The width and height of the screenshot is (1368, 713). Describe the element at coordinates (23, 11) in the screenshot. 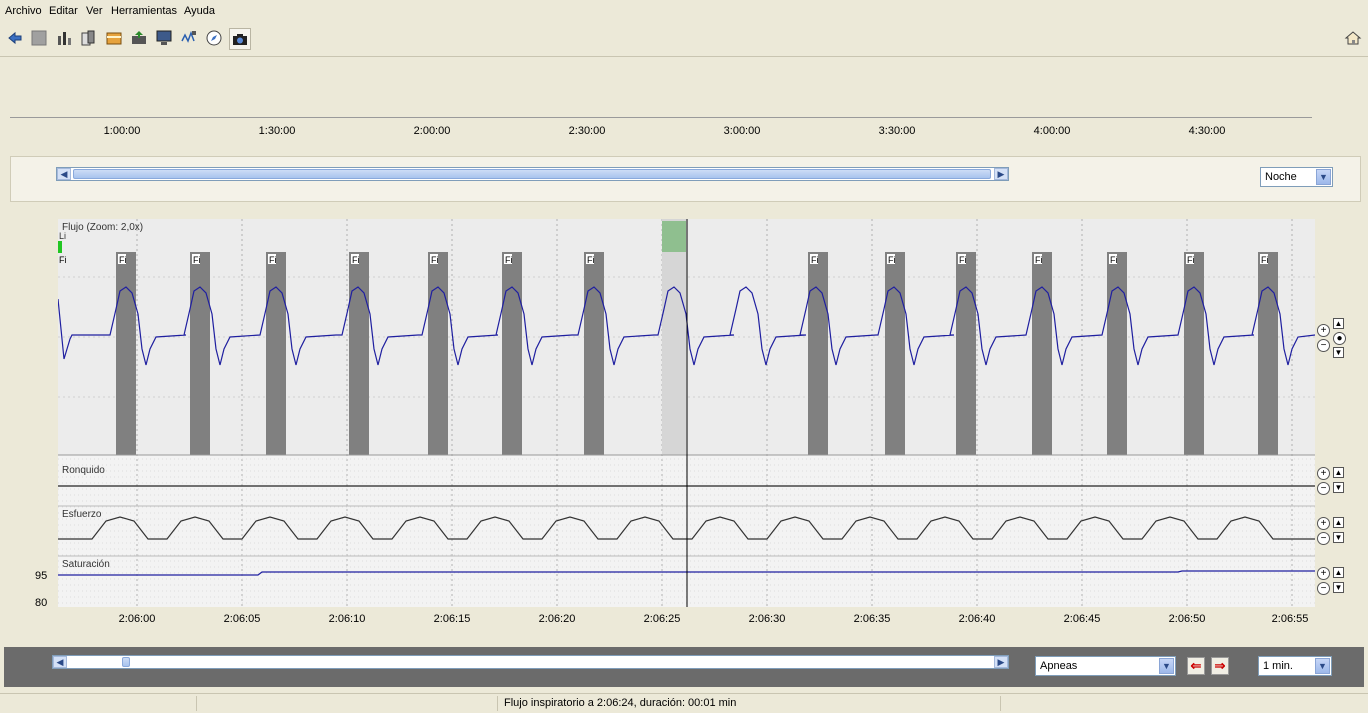

I see `menu-archivo: Archivo` at that location.